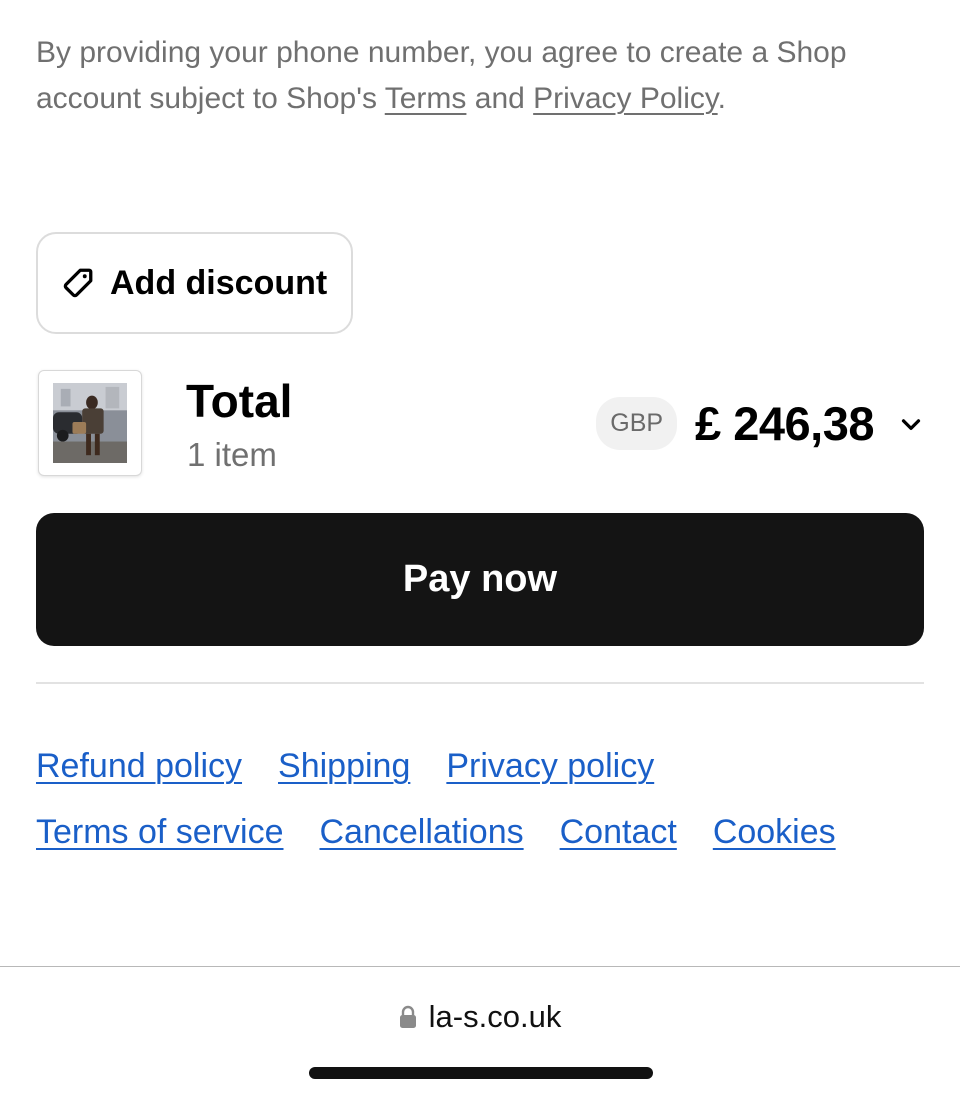 Image resolution: width=960 pixels, height=1100 pixels. What do you see at coordinates (495, 1016) in the screenshot?
I see `url-text: la-s.co.uk` at bounding box center [495, 1016].